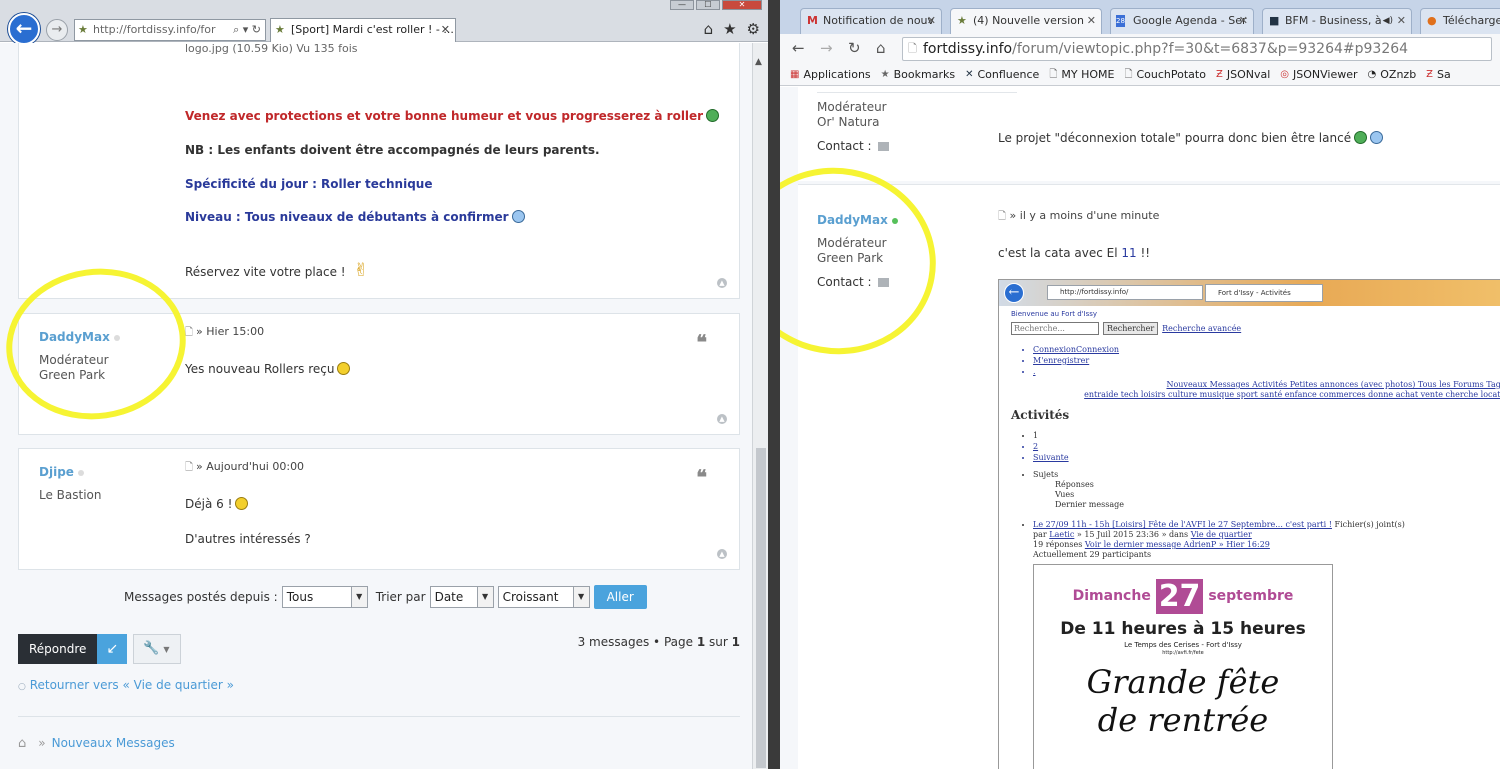 The height and width of the screenshot is (769, 1500). I want to click on post-meta: 🗋» Aujourd'hui 00:00, so click(244, 468).